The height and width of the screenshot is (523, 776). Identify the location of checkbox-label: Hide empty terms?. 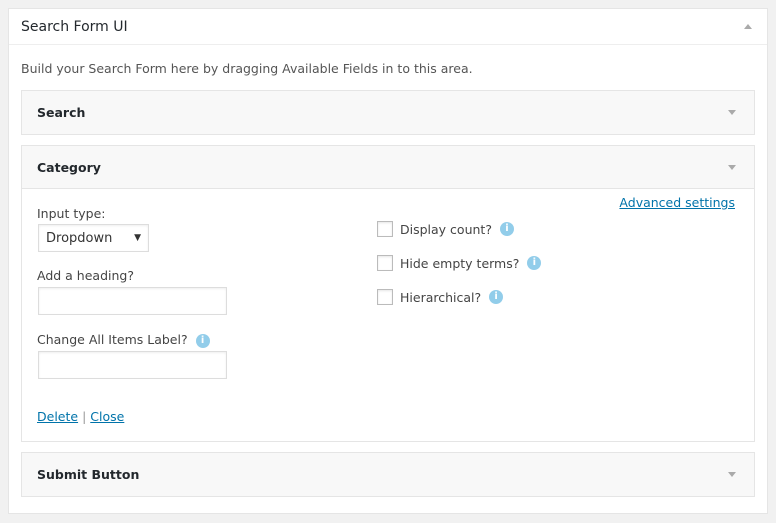
(460, 263).